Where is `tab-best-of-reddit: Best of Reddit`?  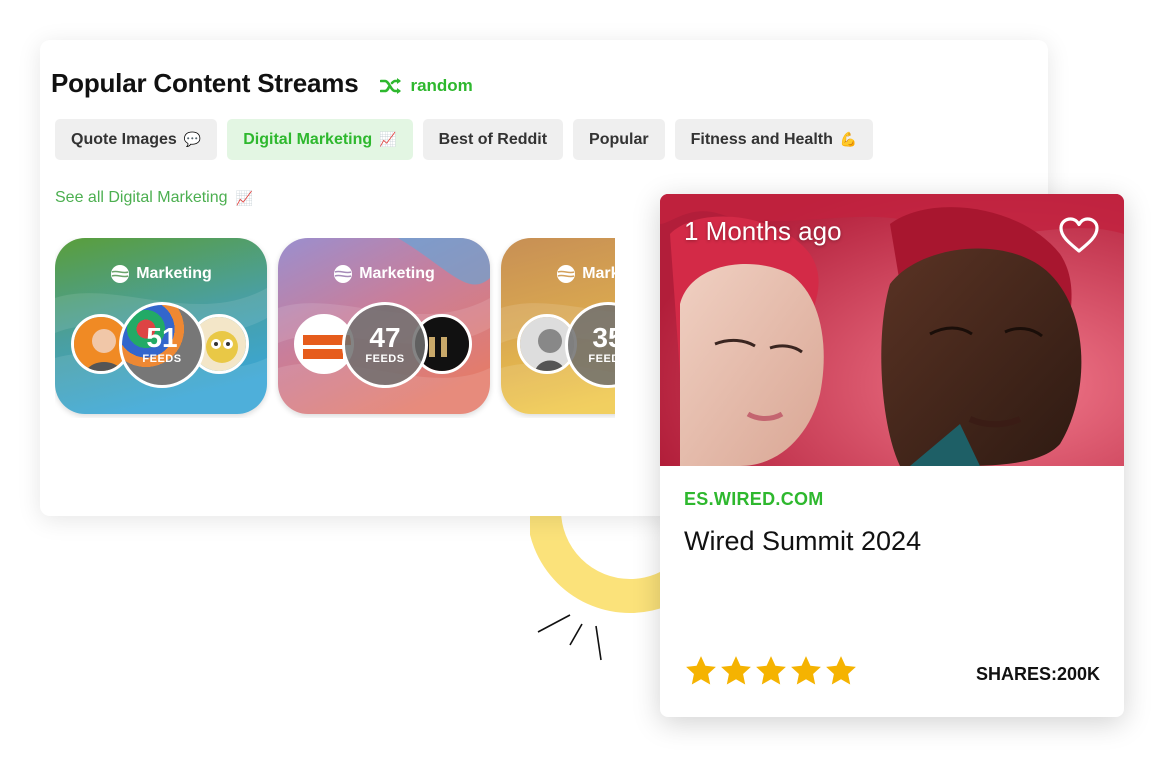
tab-best-of-reddit: Best of Reddit is located at coordinates (493, 139).